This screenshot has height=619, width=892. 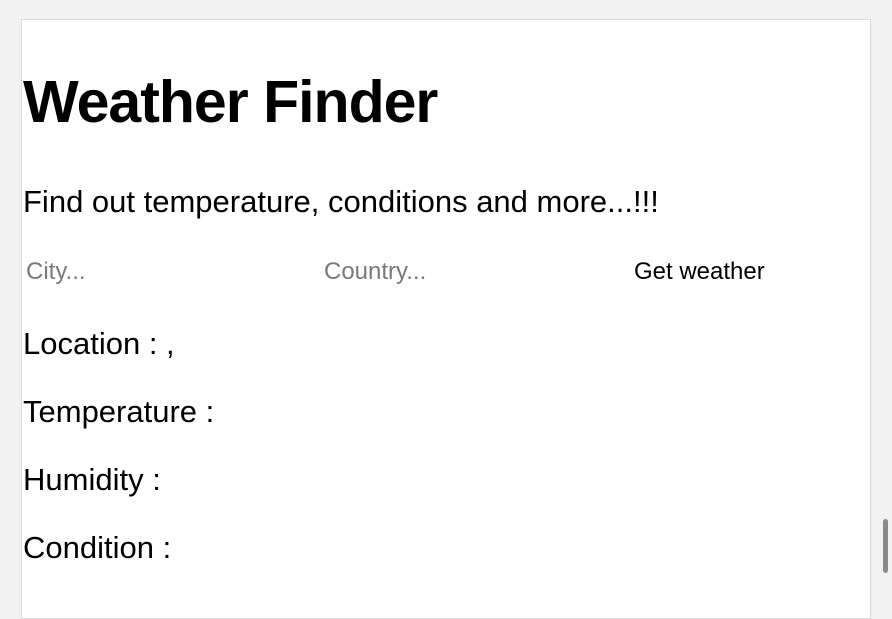 I want to click on page-title: Weather Finder, so click(x=230, y=102).